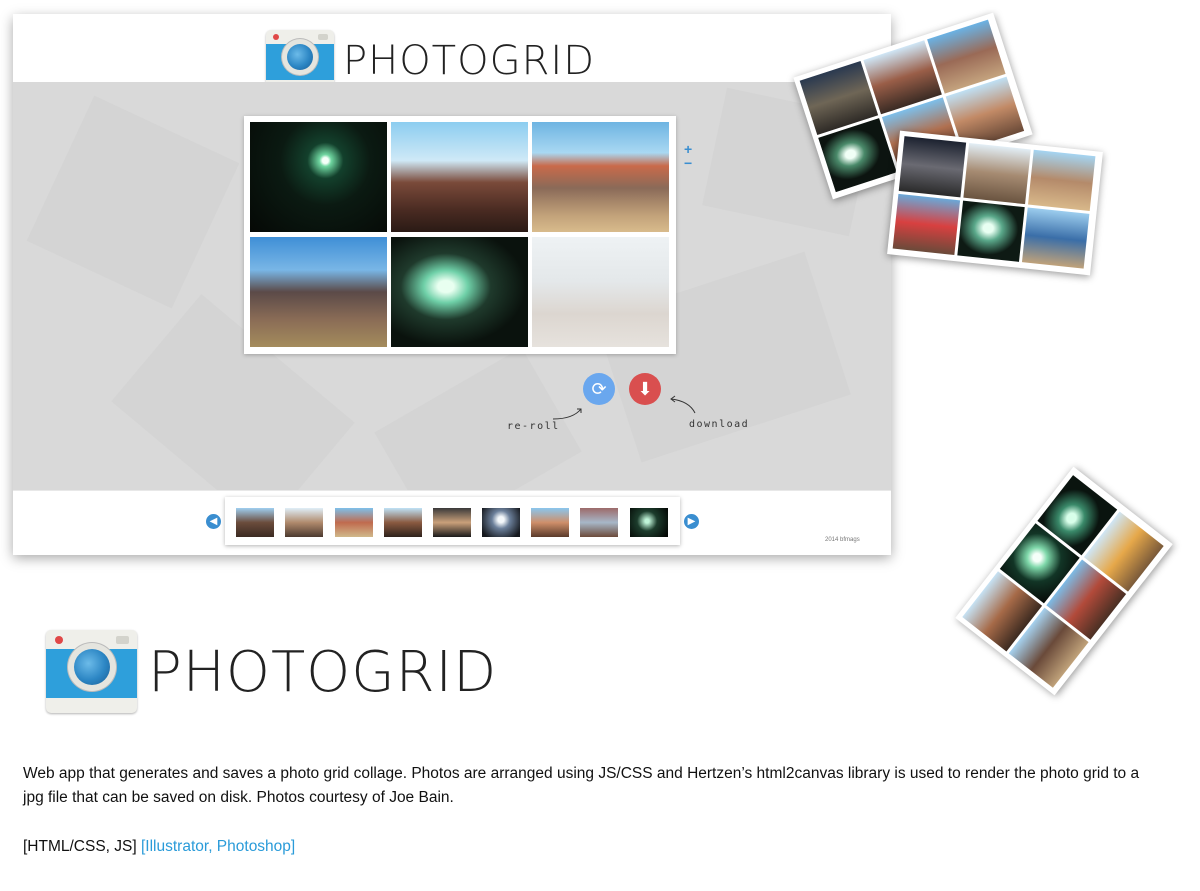  I want to click on thumbnails-next-button: ▶, so click(691, 521).